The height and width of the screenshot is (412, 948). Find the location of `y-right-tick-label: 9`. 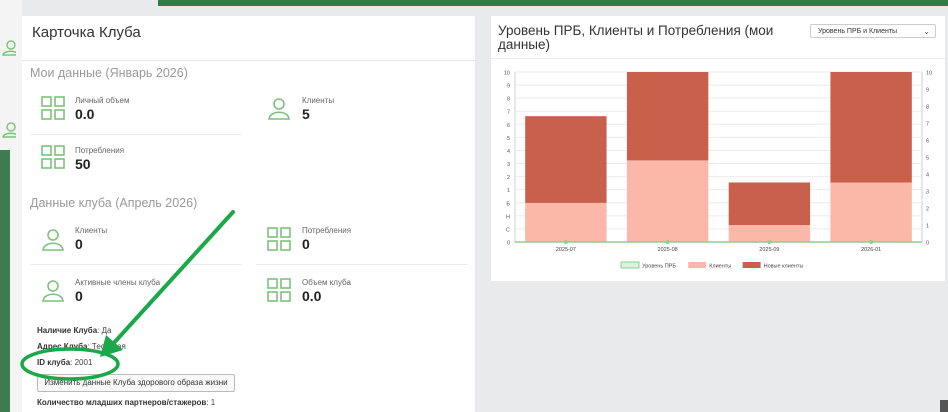

y-right-tick-label: 9 is located at coordinates (927, 91).